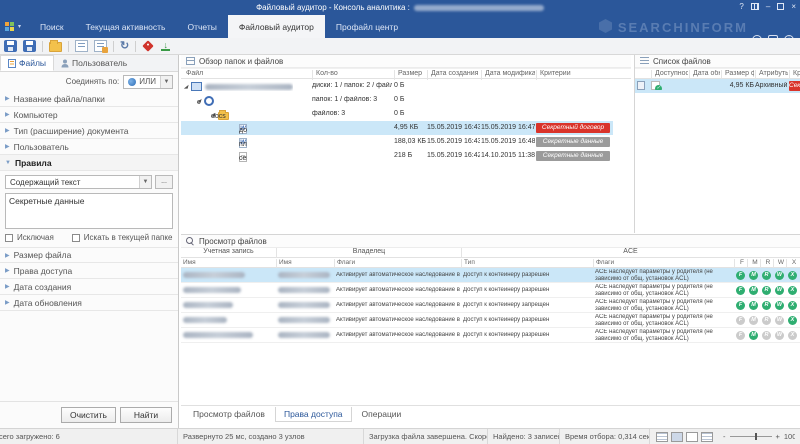  I want to click on minimize-icon: –, so click(768, 6).